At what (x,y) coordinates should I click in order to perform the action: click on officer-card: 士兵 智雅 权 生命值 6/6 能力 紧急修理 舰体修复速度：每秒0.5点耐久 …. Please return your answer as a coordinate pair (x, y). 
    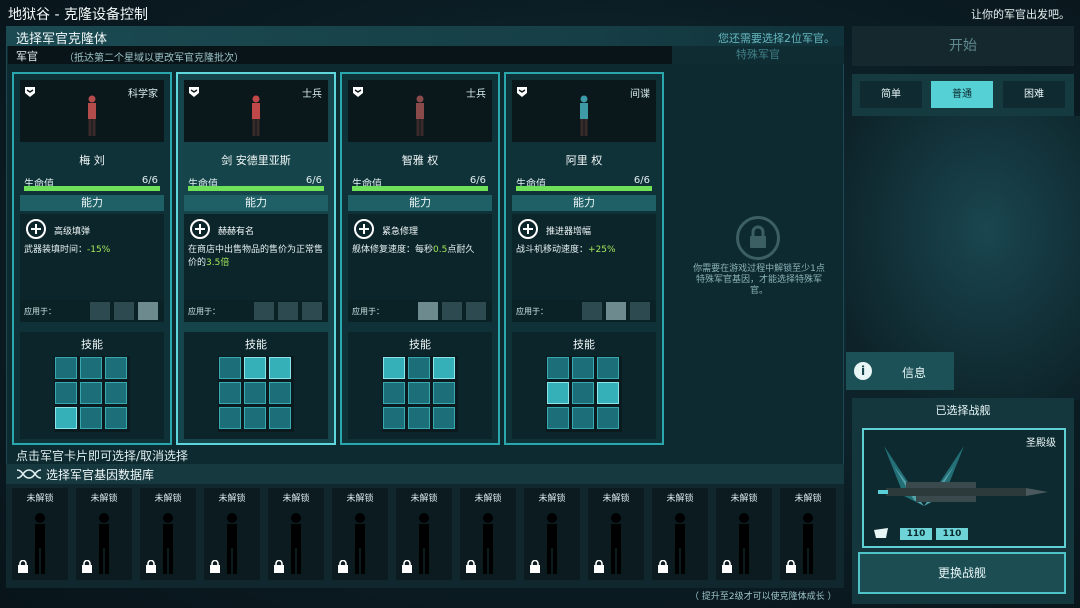
    Looking at the image, I should click on (420, 258).